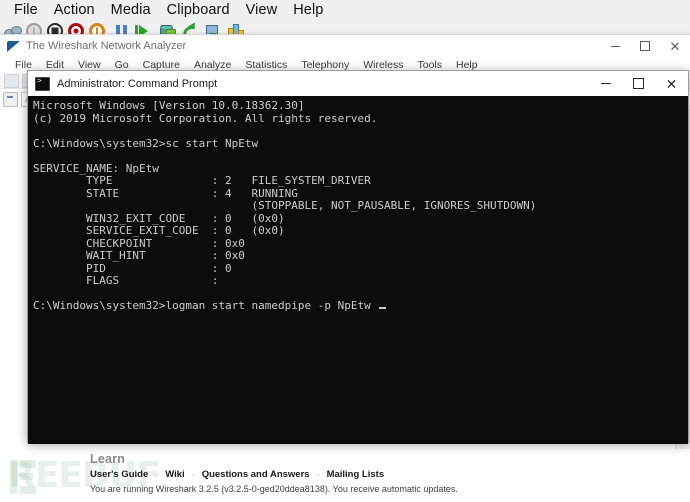 The image size is (690, 502). Describe the element at coordinates (345, 46) in the screenshot. I see `wireshark-title-bar: The Wireshark Network Analyzer ✕` at that location.